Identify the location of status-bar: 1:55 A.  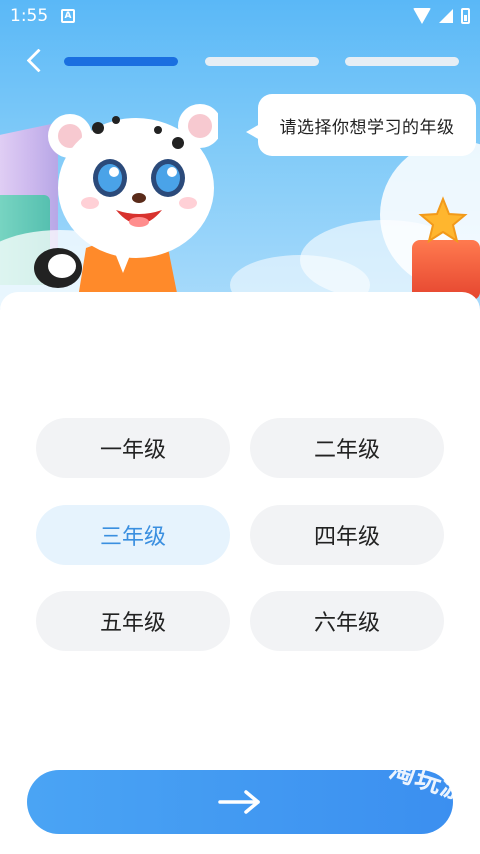
(240, 17).